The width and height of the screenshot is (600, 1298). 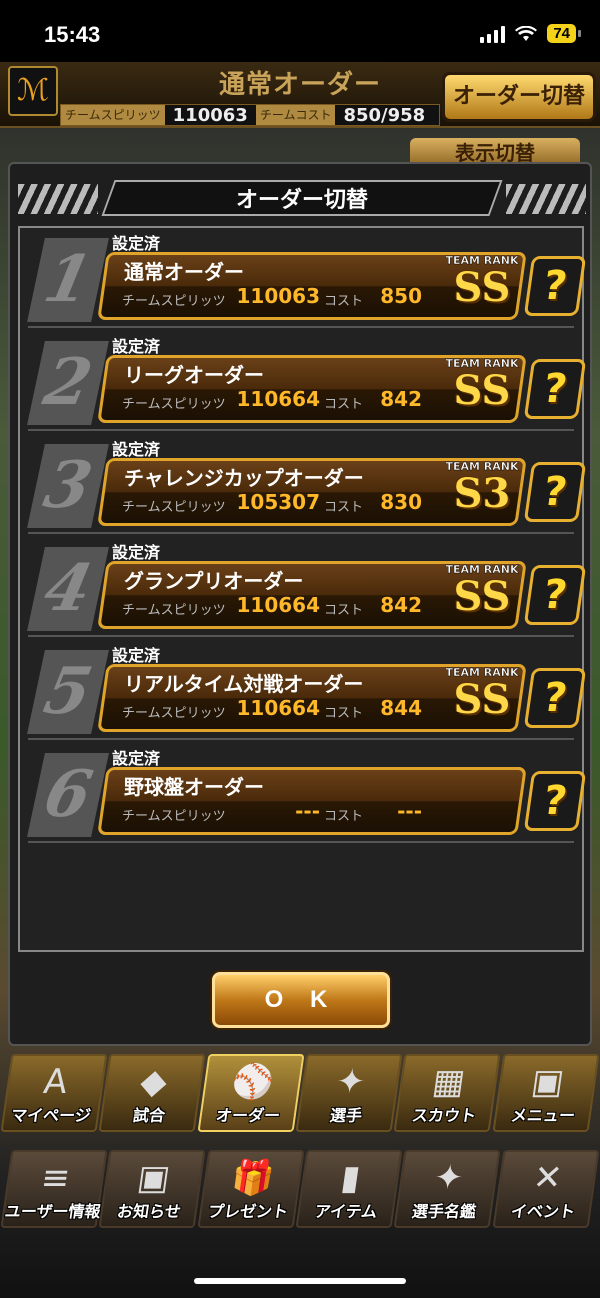 What do you see at coordinates (214, 581) in the screenshot?
I see `order-name: グランプリオーダー` at bounding box center [214, 581].